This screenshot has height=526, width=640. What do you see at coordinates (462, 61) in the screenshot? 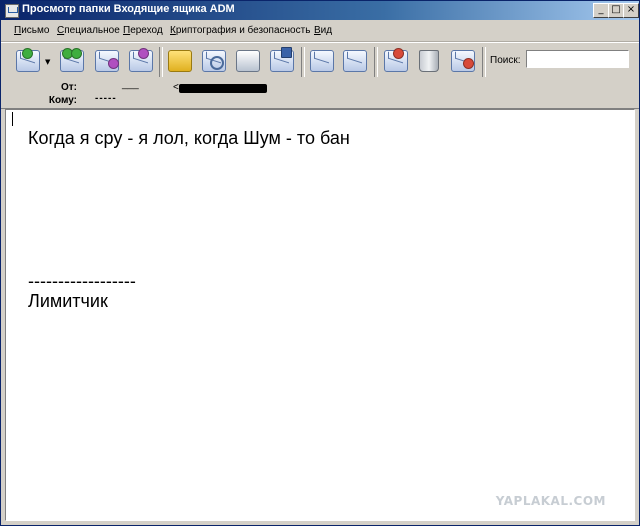
I see `delete-message-button` at bounding box center [462, 61].